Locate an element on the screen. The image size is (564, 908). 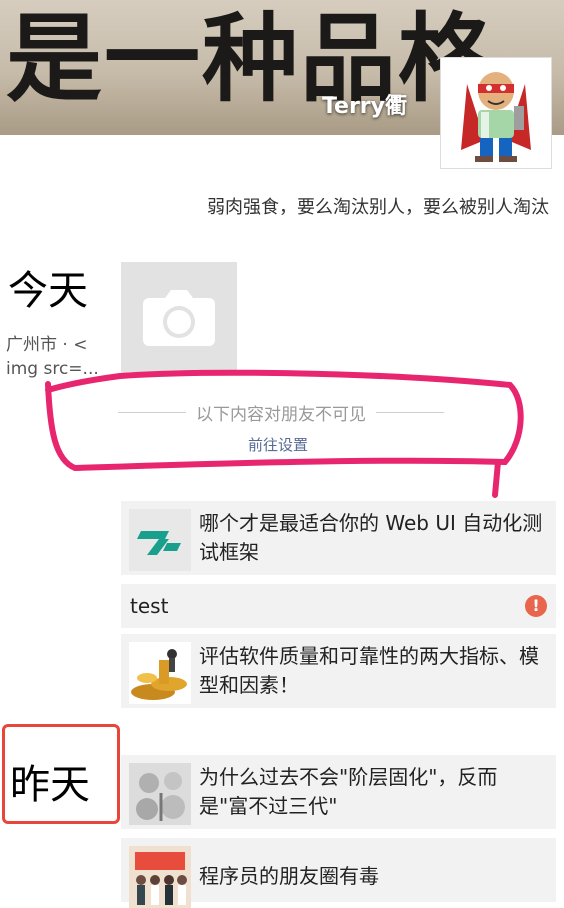
camera-button is located at coordinates (179, 317).